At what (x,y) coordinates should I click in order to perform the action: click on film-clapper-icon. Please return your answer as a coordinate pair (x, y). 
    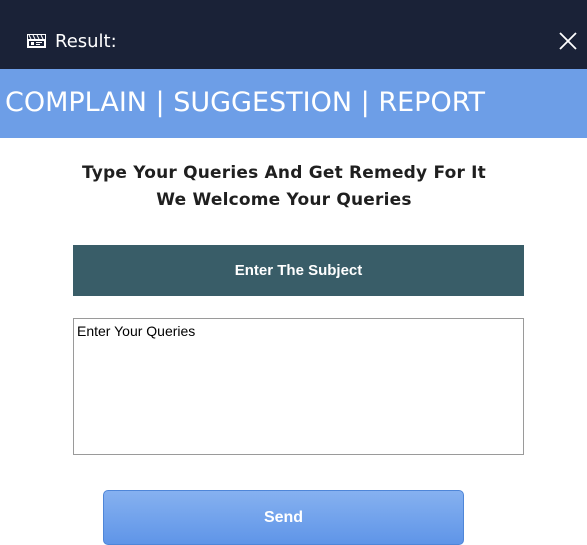
    Looking at the image, I should click on (36, 40).